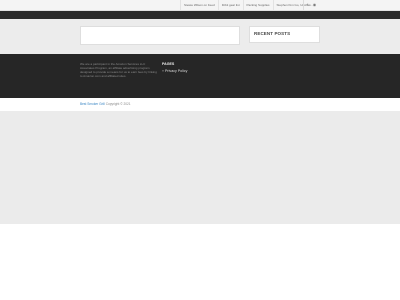 Image resolution: width=400 pixels, height=300 pixels. I want to click on sidebar-widget-recent-posts: RECENT POSTS, so click(284, 34).